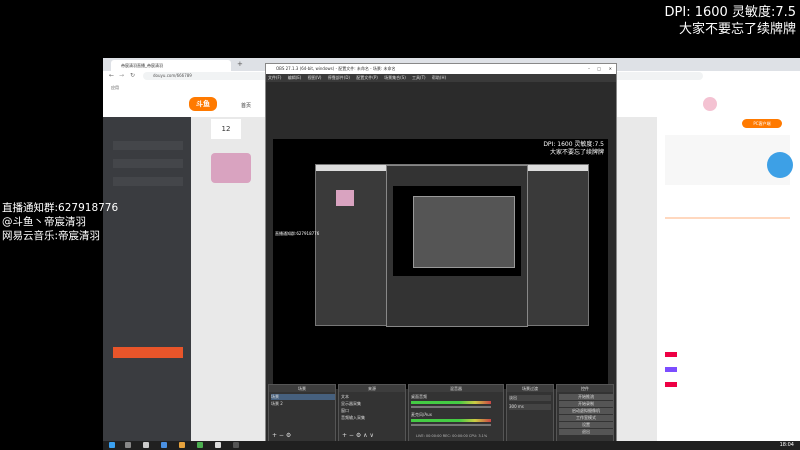 This screenshot has width=800, height=450. I want to click on scene-item: 场景 2, so click(277, 404).